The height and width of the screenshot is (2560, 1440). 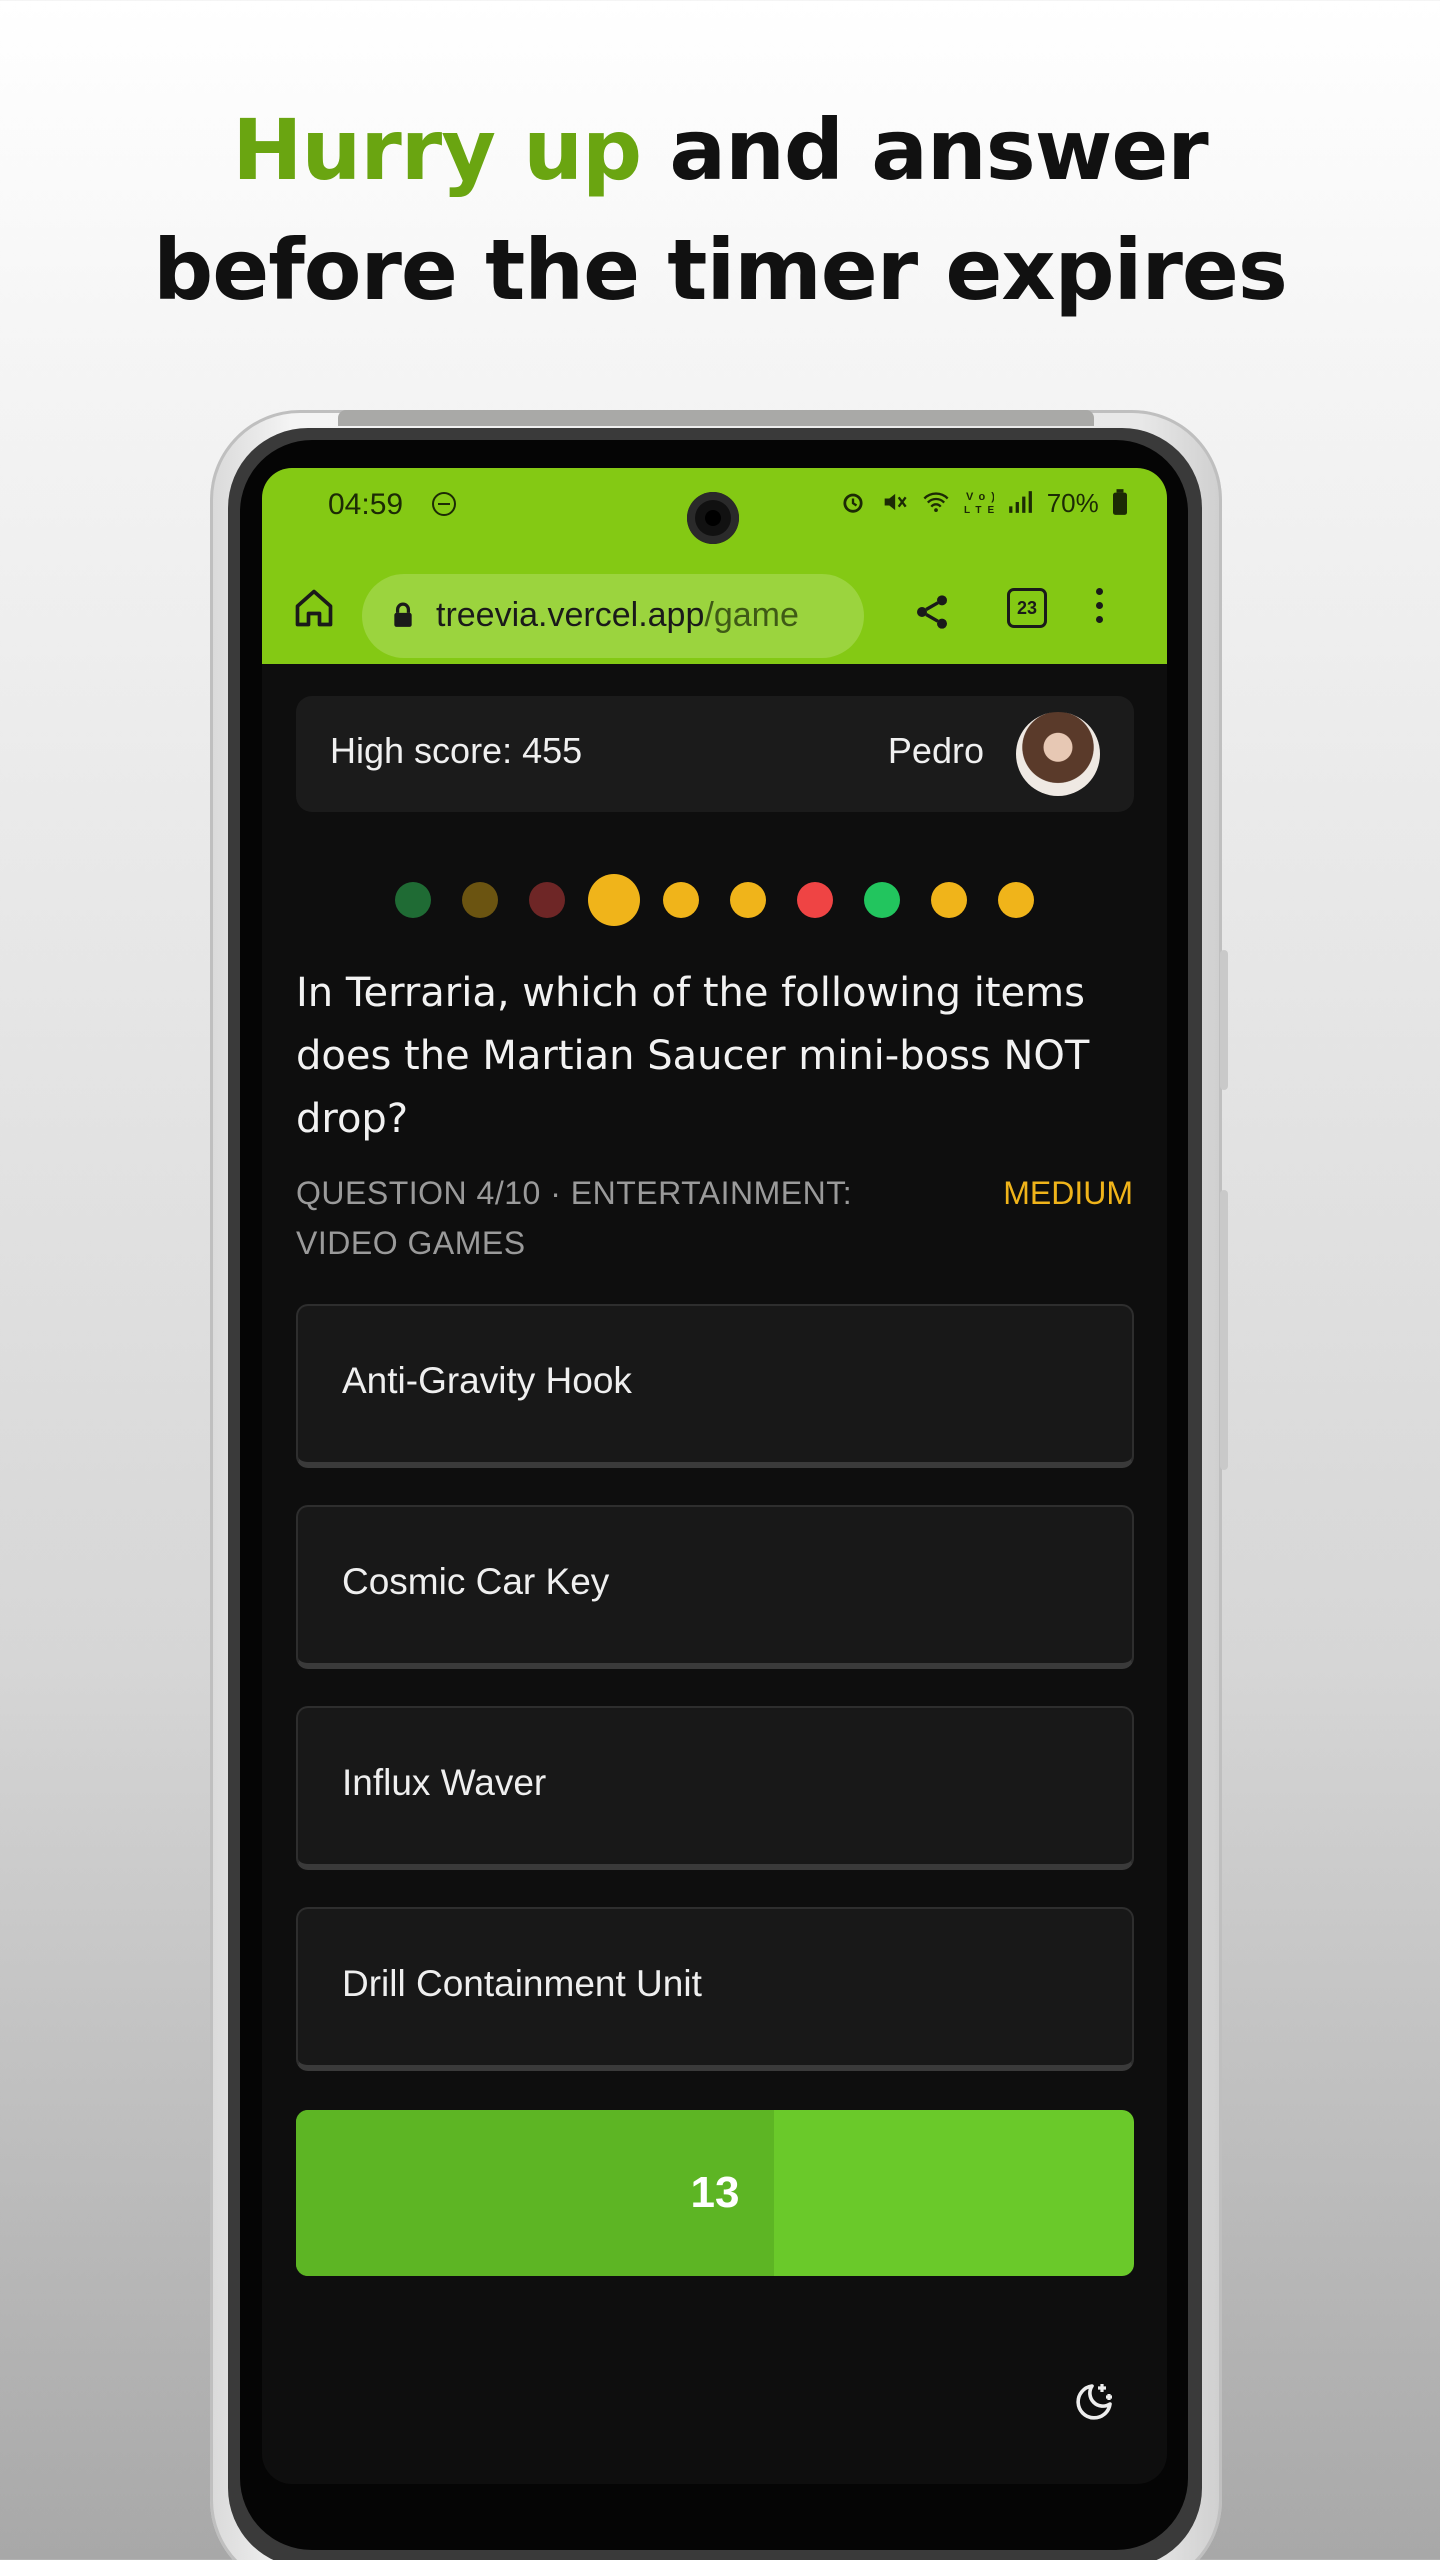 What do you see at coordinates (444, 504) in the screenshot?
I see `dnd-icon` at bounding box center [444, 504].